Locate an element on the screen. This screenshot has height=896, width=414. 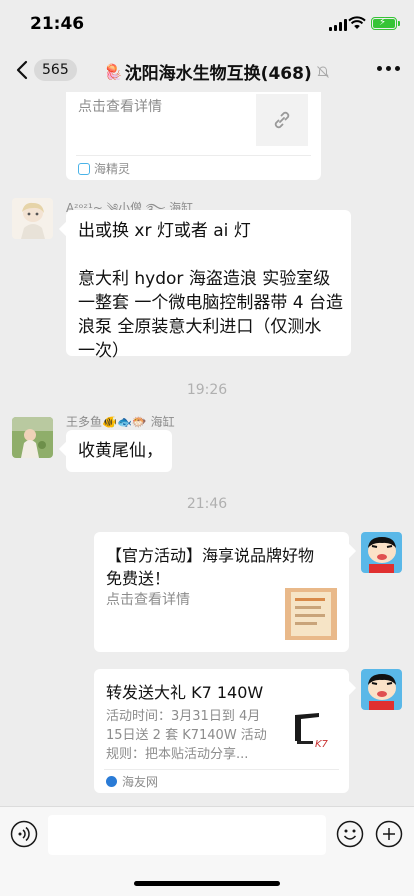
emoji-icon is located at coordinates (350, 834).